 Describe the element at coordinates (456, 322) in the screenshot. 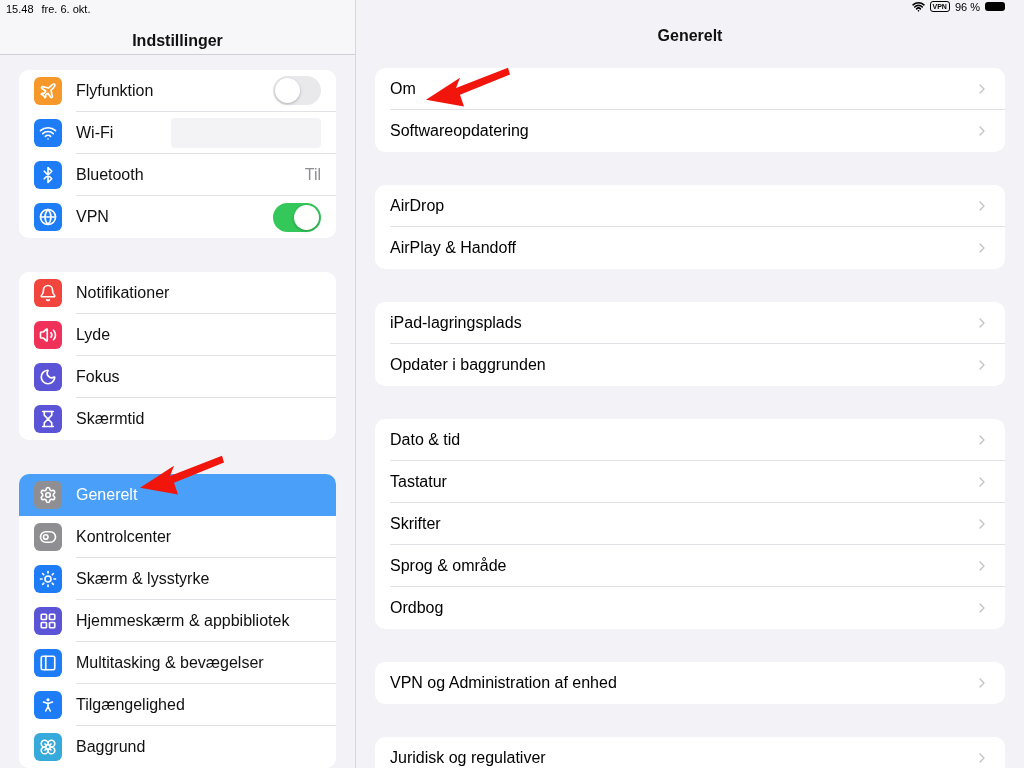

I see `row-label: iPad-lagringsplads` at that location.